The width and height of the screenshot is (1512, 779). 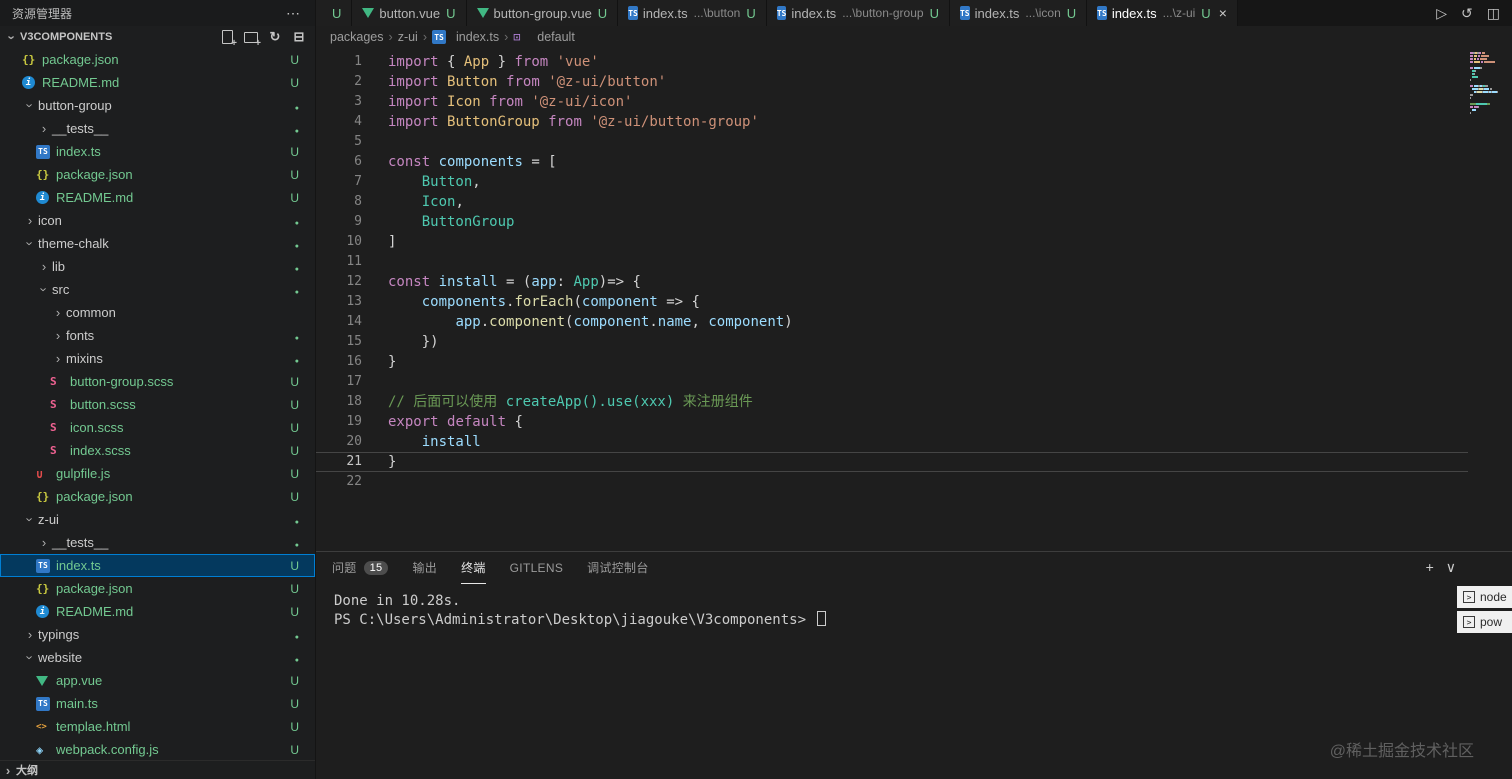 What do you see at coordinates (892, 422) in the screenshot?
I see `code-line-19: 19 export default {` at bounding box center [892, 422].